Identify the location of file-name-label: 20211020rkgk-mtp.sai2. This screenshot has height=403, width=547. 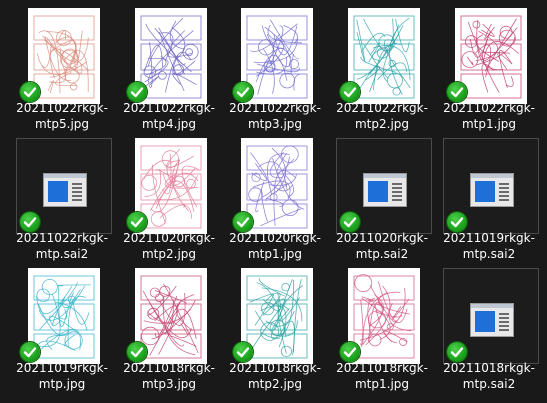
(382, 246).